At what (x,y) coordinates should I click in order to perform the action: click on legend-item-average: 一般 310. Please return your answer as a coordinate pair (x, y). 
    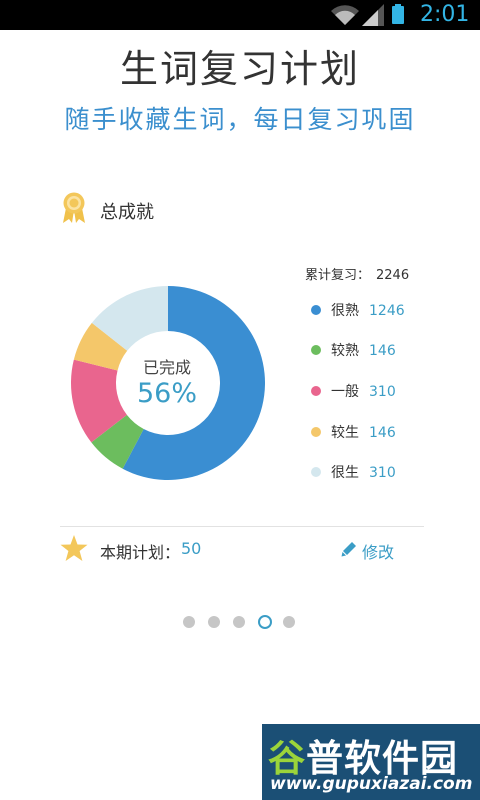
    Looking at the image, I should click on (353, 391).